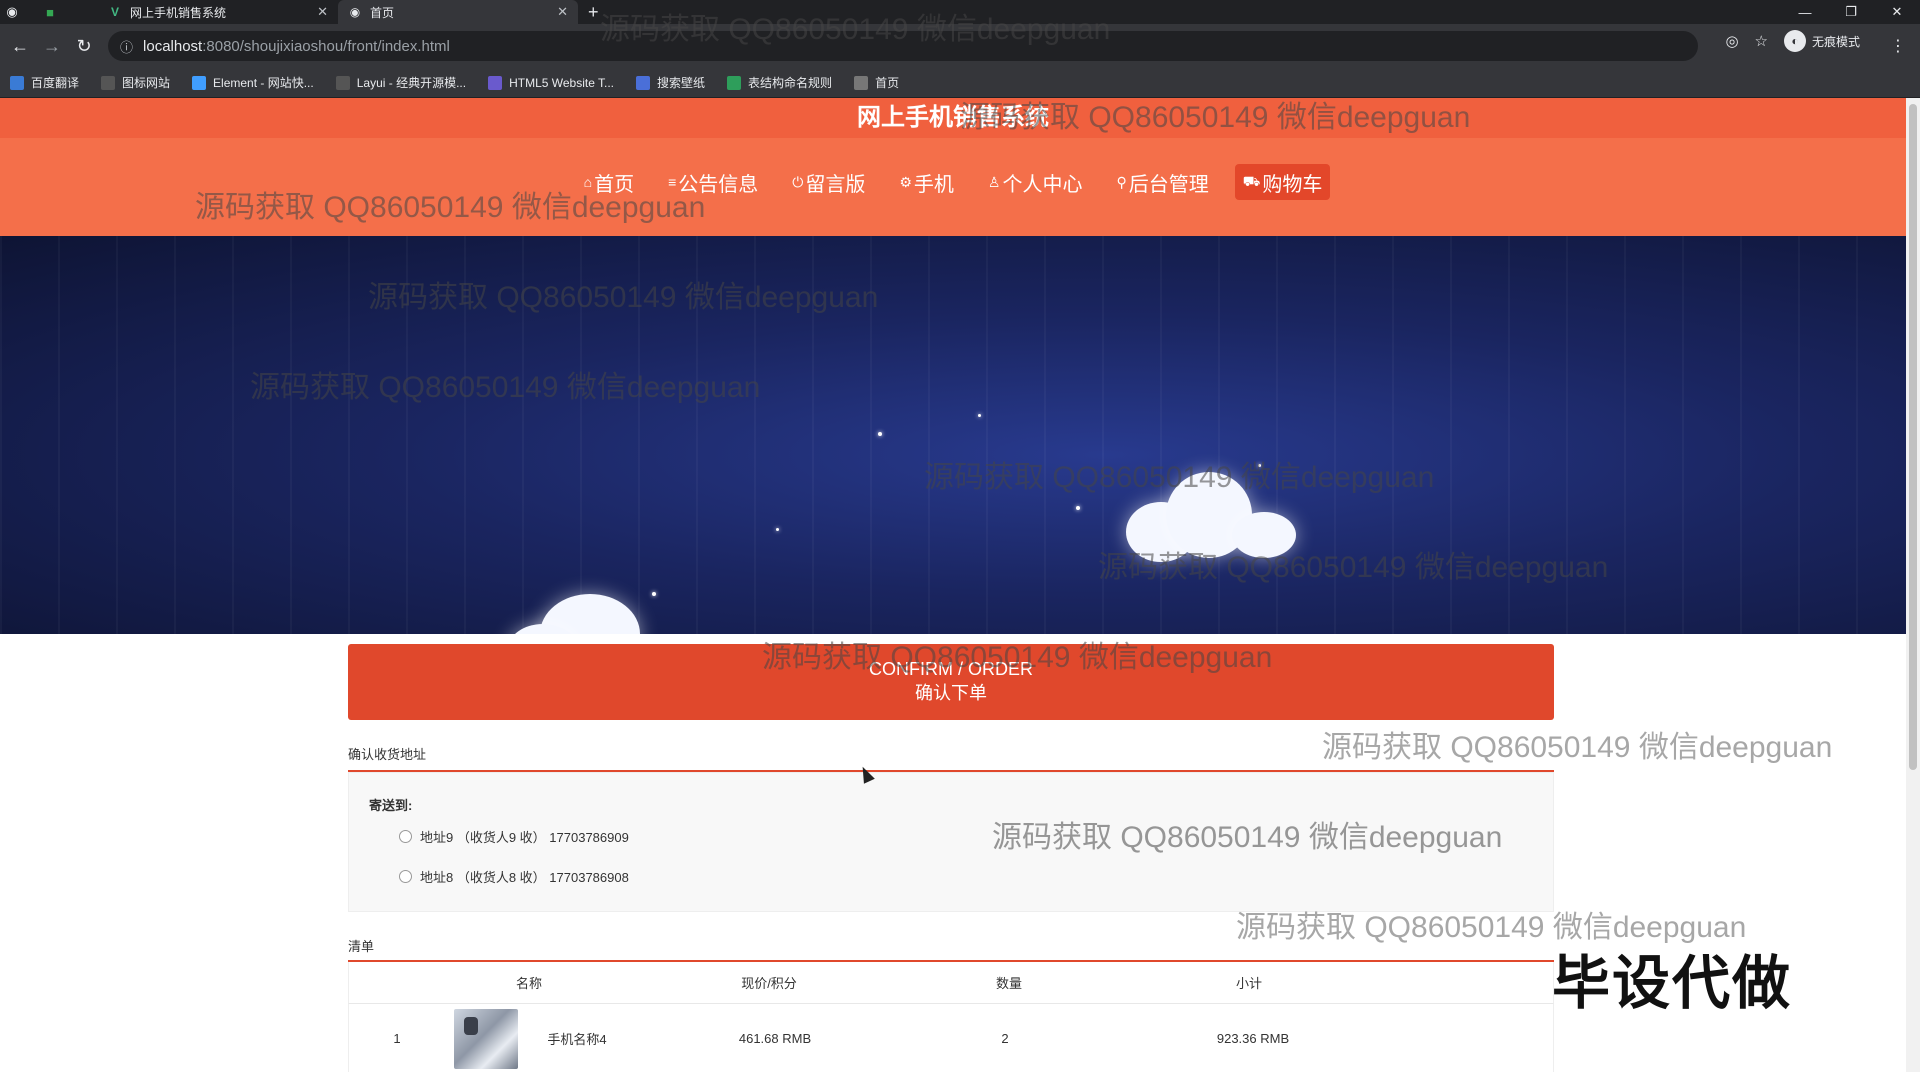  Describe the element at coordinates (798, 181) in the screenshot. I see `power-icon: ⏻` at that location.